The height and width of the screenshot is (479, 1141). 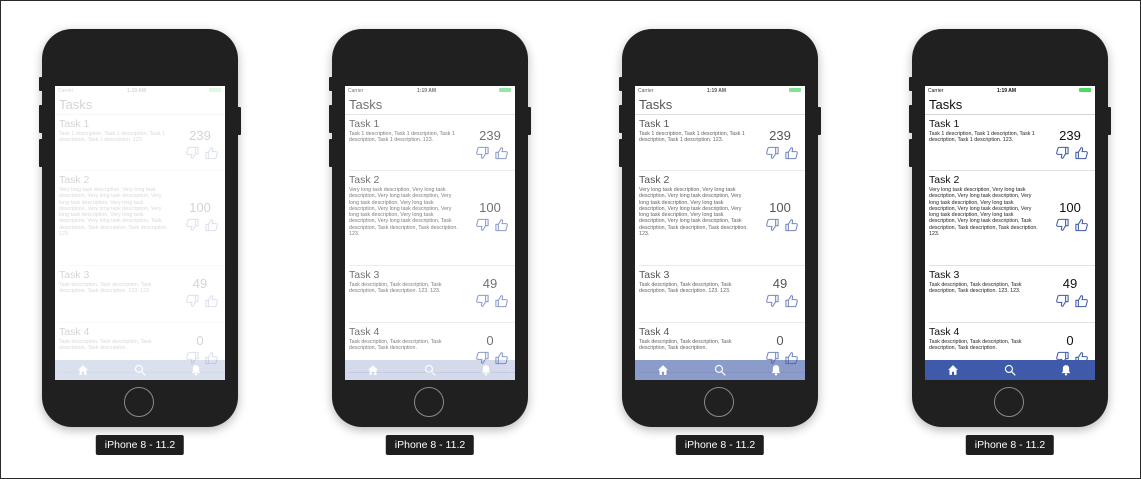 What do you see at coordinates (780, 340) in the screenshot?
I see `vote-count: 0` at bounding box center [780, 340].